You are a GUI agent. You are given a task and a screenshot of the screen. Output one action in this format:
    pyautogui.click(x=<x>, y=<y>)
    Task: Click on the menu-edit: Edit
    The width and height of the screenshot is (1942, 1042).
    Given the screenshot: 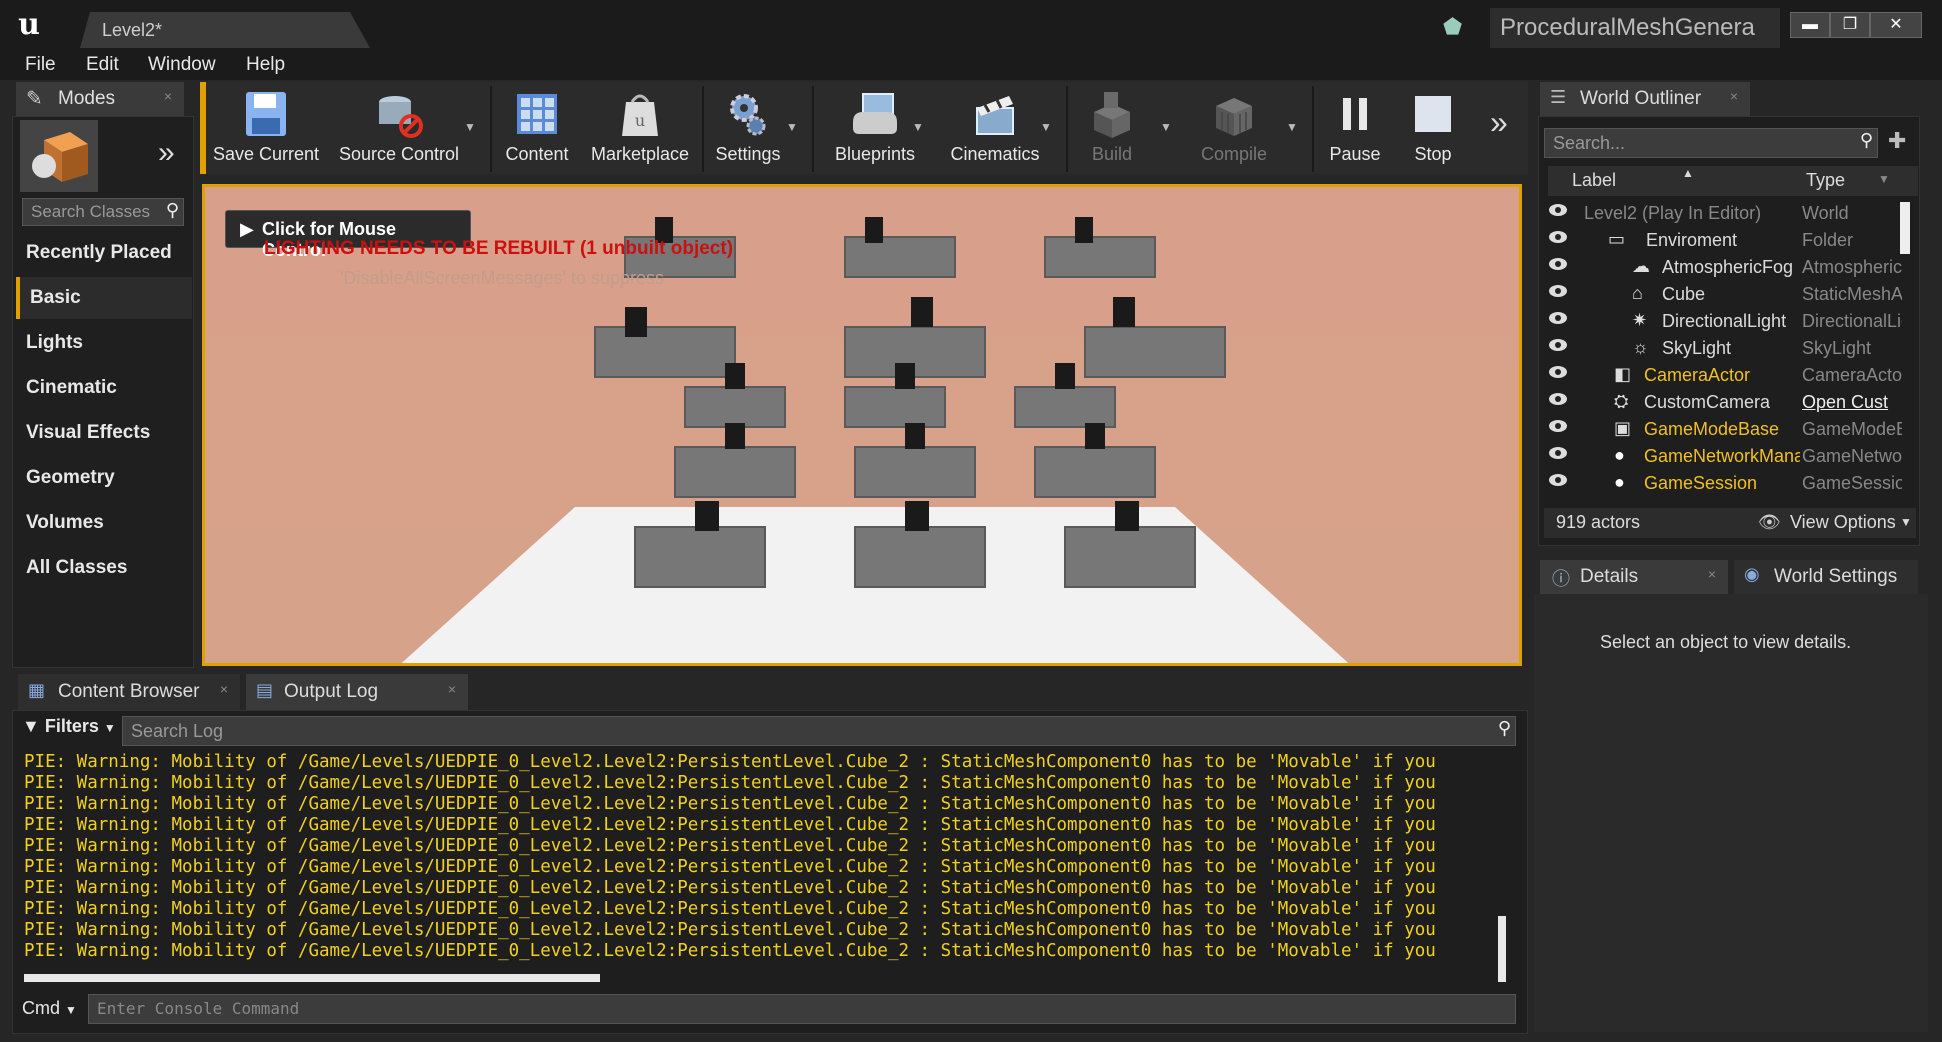 What is the action you would take?
    pyautogui.click(x=102, y=65)
    